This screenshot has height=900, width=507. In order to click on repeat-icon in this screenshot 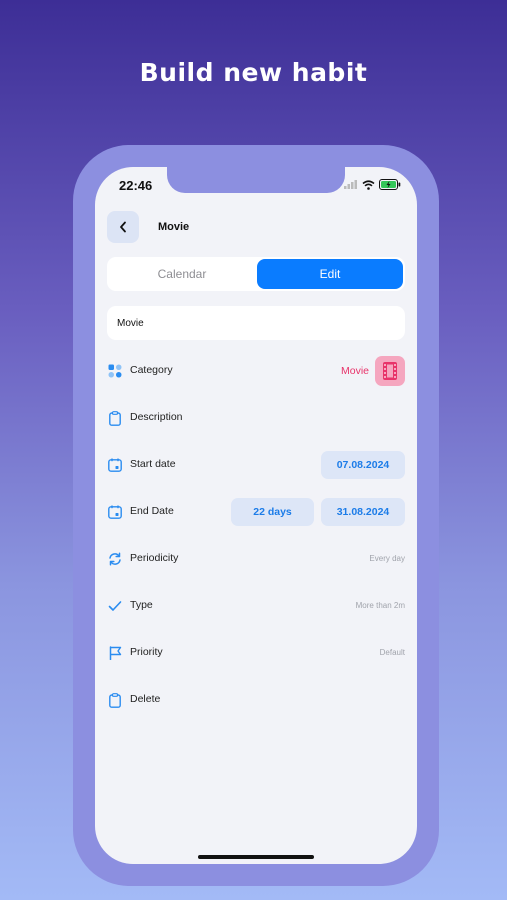, I will do `click(115, 559)`.